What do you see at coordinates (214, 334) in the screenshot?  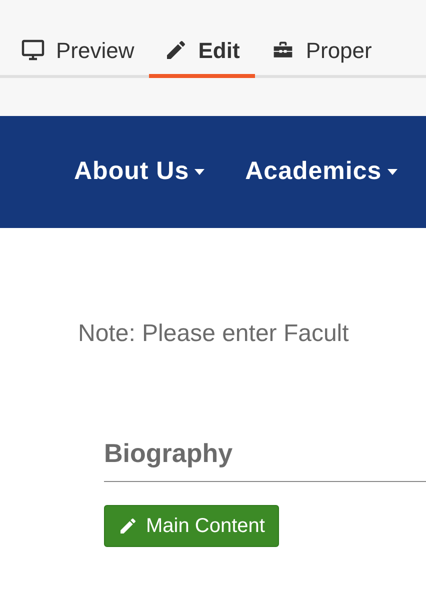 I see `note-text: Note: Please enter Facult` at bounding box center [214, 334].